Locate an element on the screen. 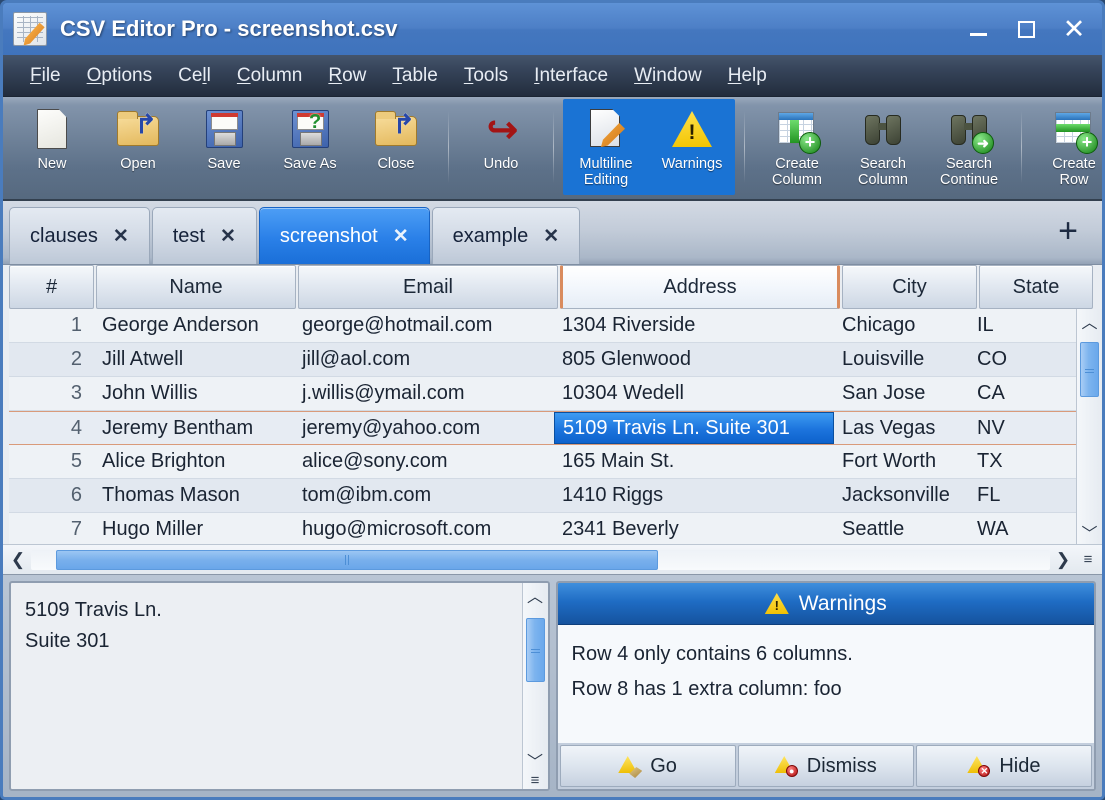 The height and width of the screenshot is (800, 1105). cell-num: 7 is located at coordinates (51, 529).